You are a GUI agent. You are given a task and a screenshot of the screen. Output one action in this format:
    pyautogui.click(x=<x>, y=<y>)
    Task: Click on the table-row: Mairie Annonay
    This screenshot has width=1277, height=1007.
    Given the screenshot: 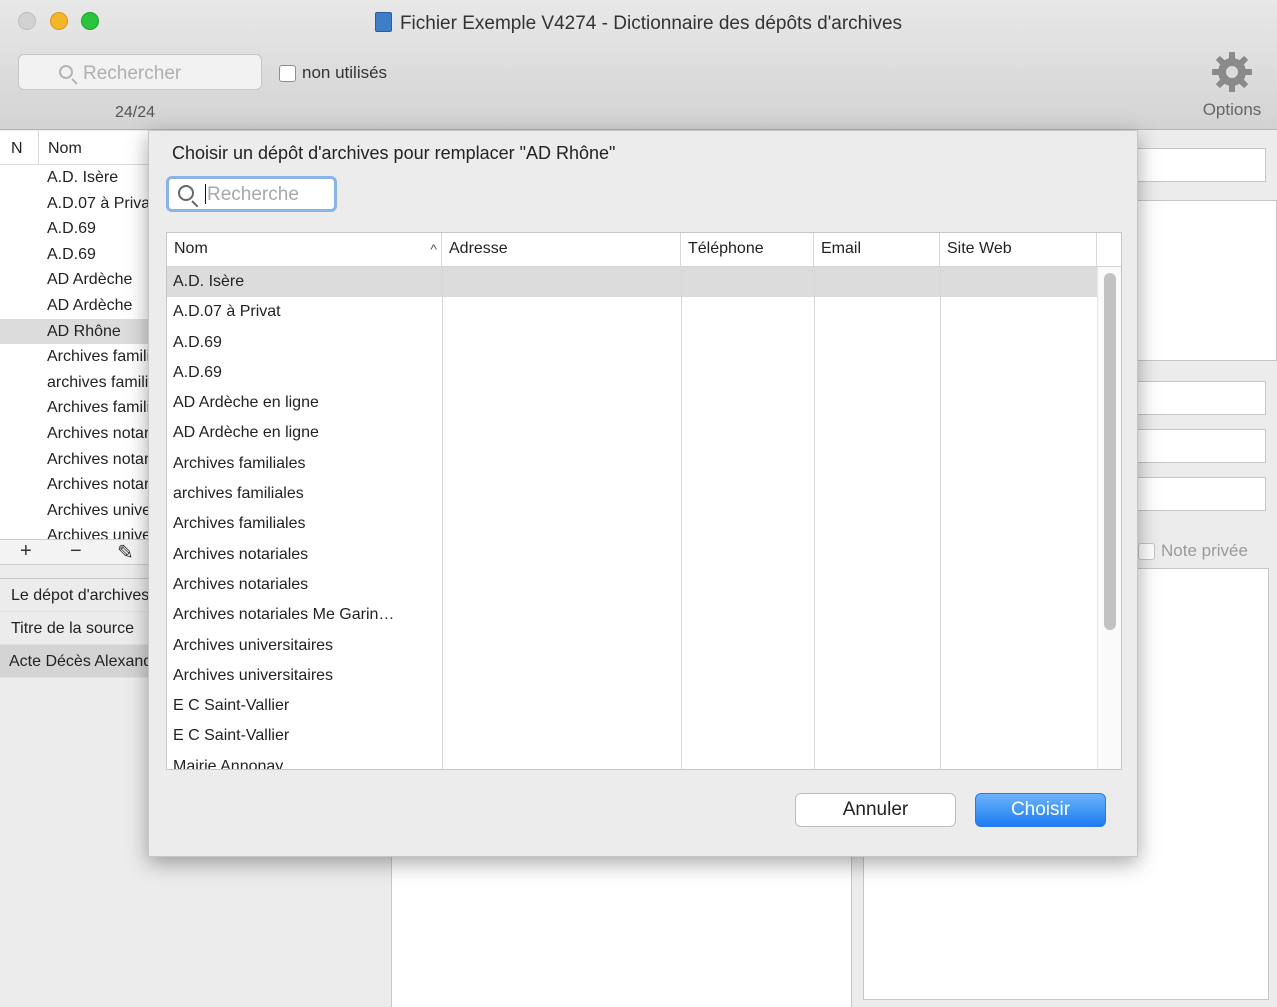 What is the action you would take?
    pyautogui.click(x=632, y=760)
    